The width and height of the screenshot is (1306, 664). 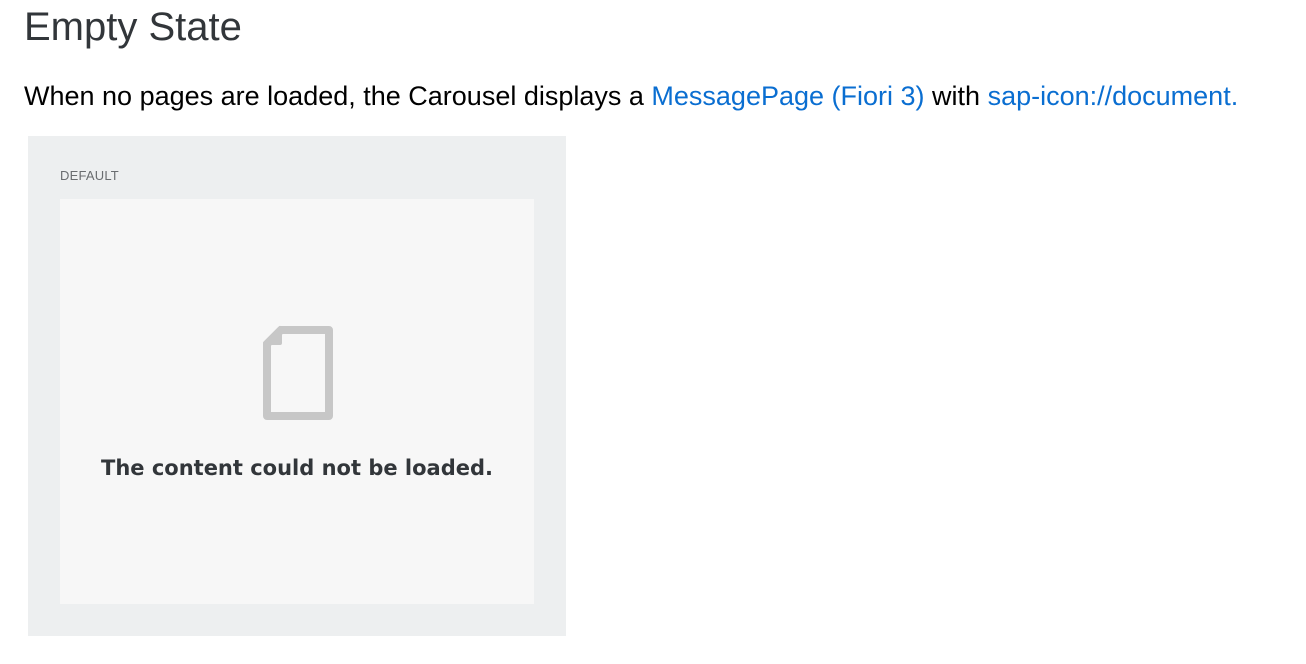 I want to click on sap-icon-document-link: sap-icon://document., so click(x=1113, y=96).